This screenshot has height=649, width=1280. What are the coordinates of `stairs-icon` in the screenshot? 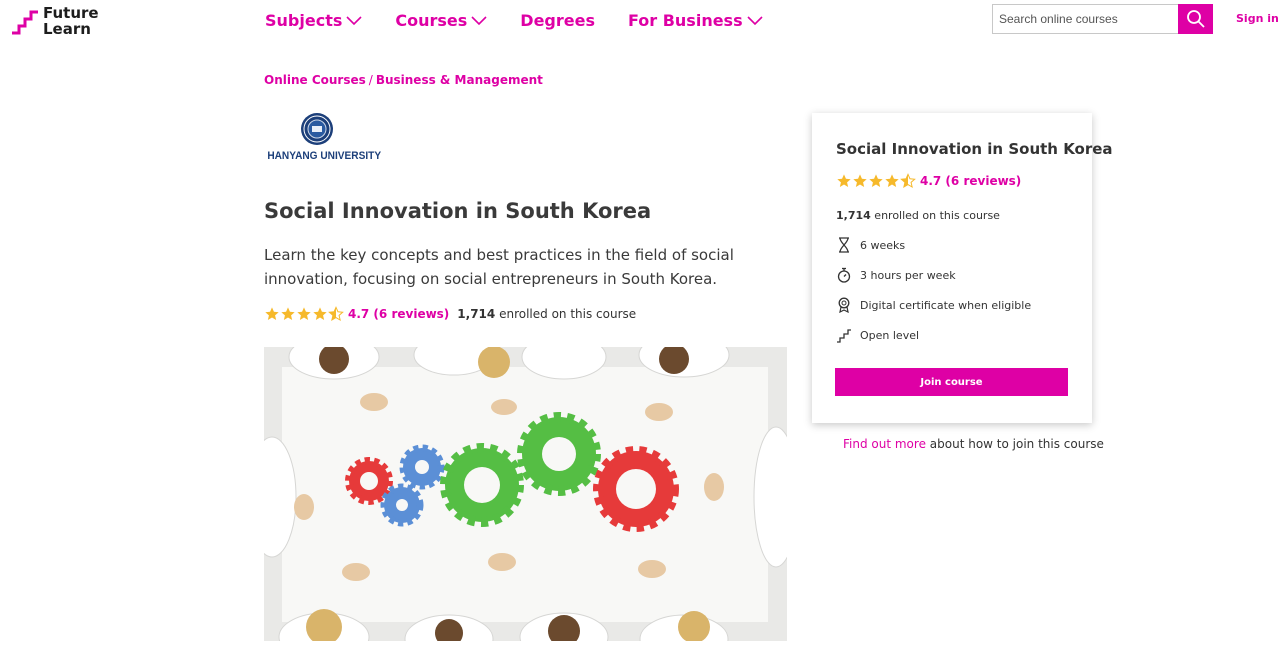 It's located at (844, 335).